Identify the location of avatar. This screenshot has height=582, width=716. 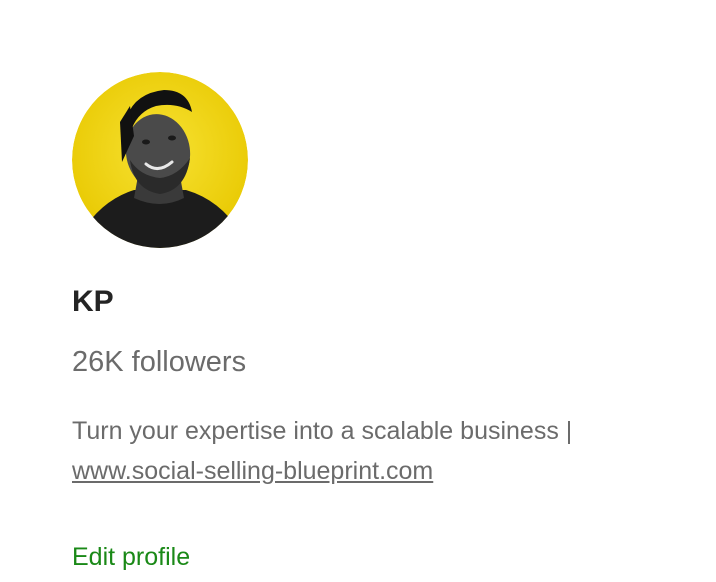
(160, 160).